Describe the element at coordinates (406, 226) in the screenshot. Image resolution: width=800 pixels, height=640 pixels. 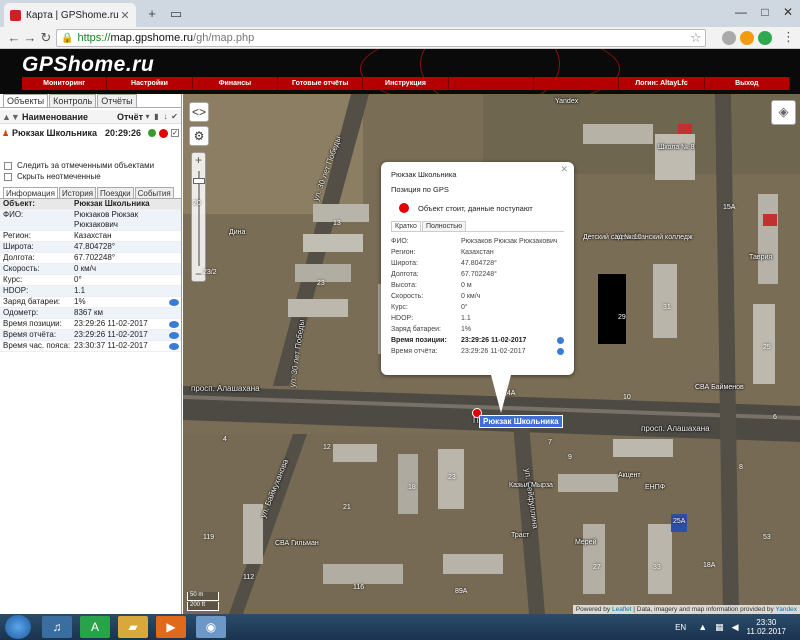
I see `tab-brief: Кратко` at that location.